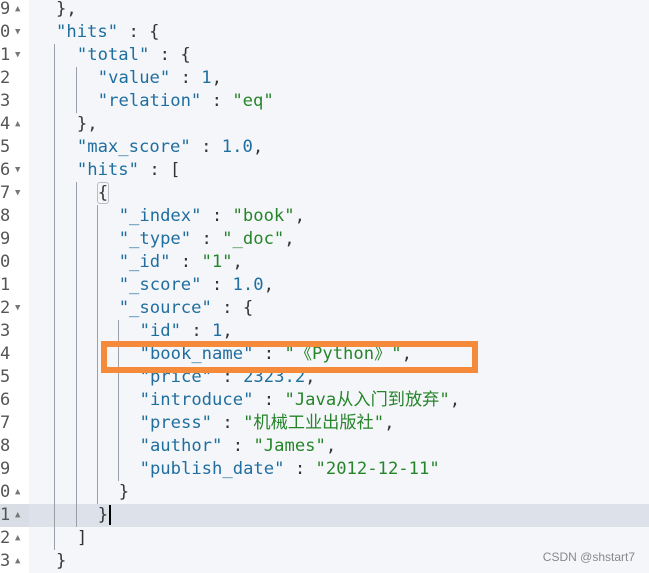 The width and height of the screenshot is (649, 573). Describe the element at coordinates (14, 262) in the screenshot. I see `line-number-gutter: 0` at that location.